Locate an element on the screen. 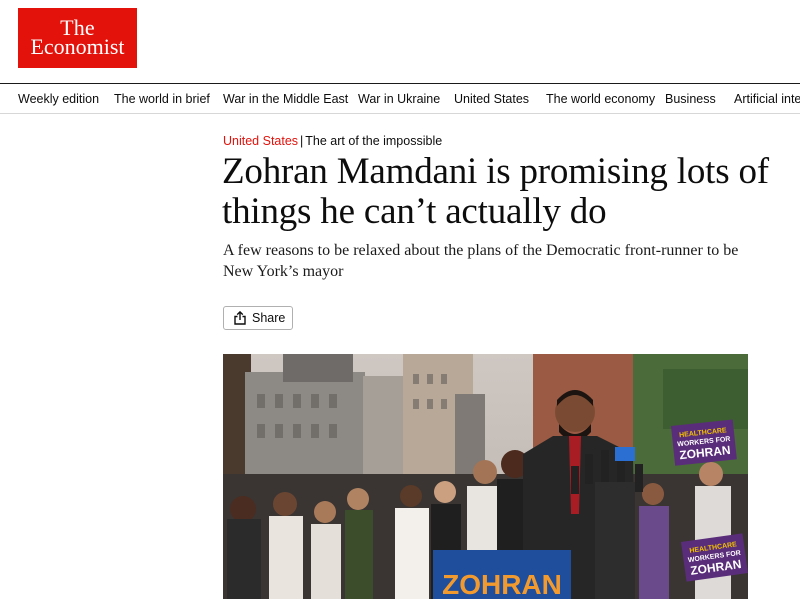 The height and width of the screenshot is (599, 800). nav-business: Business is located at coordinates (690, 99).